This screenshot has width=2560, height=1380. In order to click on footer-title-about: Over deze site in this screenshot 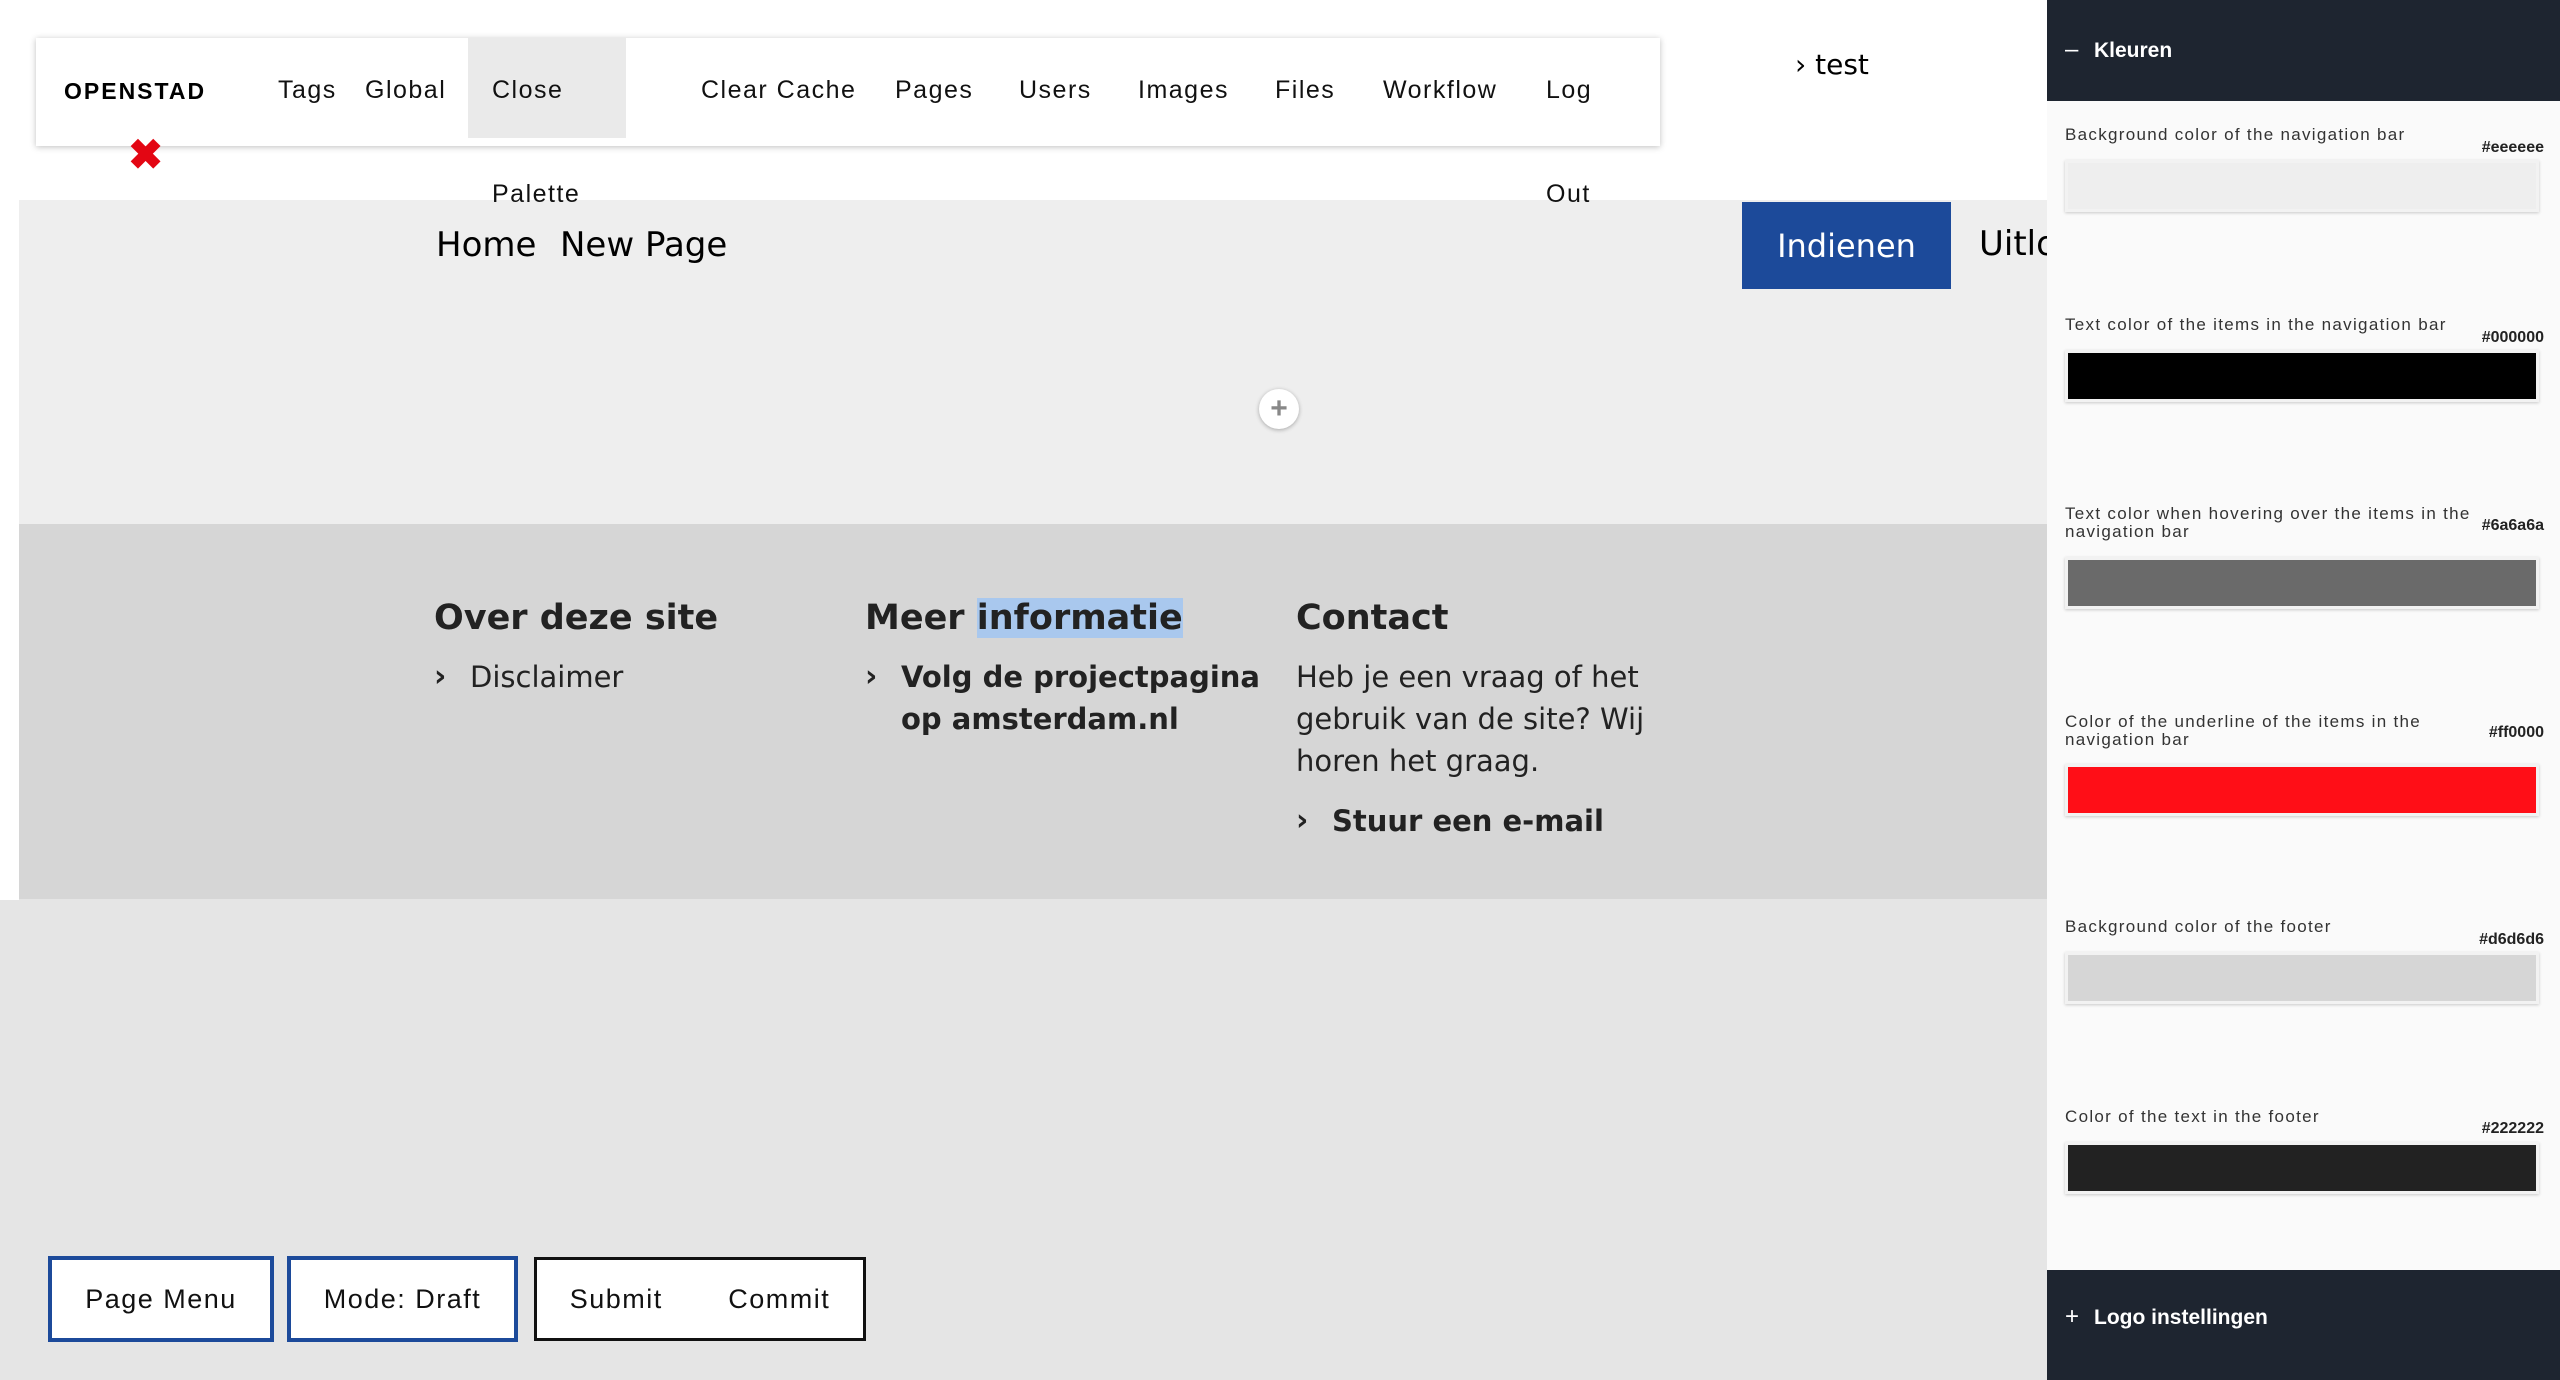, I will do `click(576, 618)`.